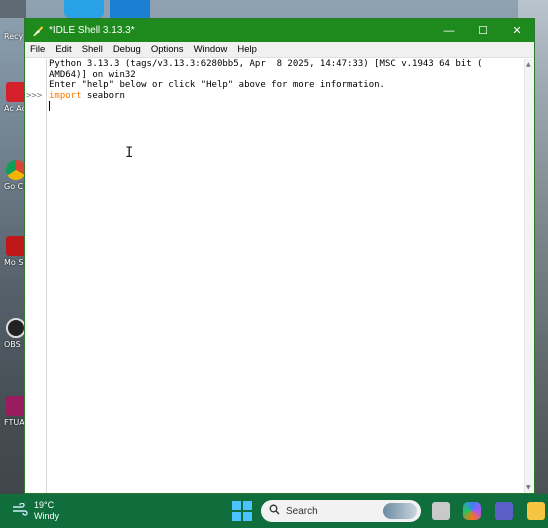  I want to click on search-highlight-icon, so click(400, 511).